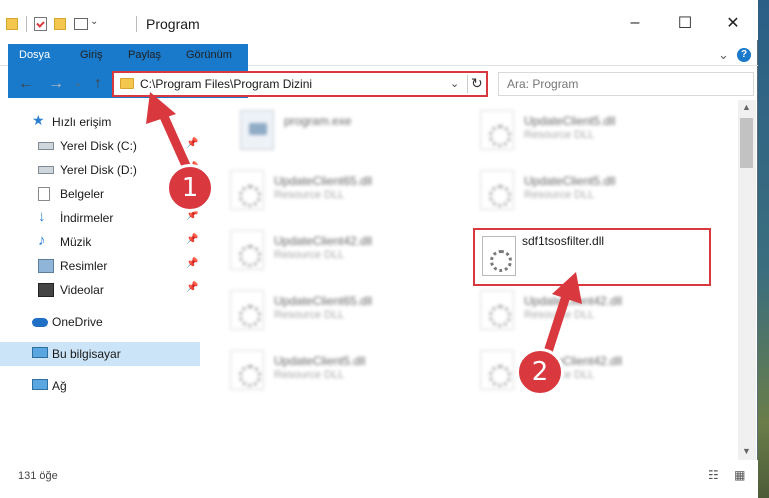 The height and width of the screenshot is (498, 769). What do you see at coordinates (323, 181) in the screenshot?
I see `file-name: UpdateClient65.dll` at bounding box center [323, 181].